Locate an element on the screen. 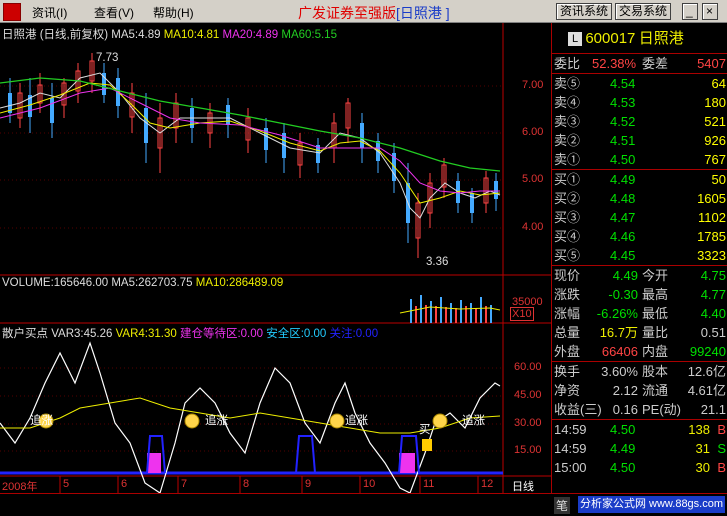 This screenshot has height=516, width=727. window-title: 广发证券至强版[日照港 ] is located at coordinates (374, 13).